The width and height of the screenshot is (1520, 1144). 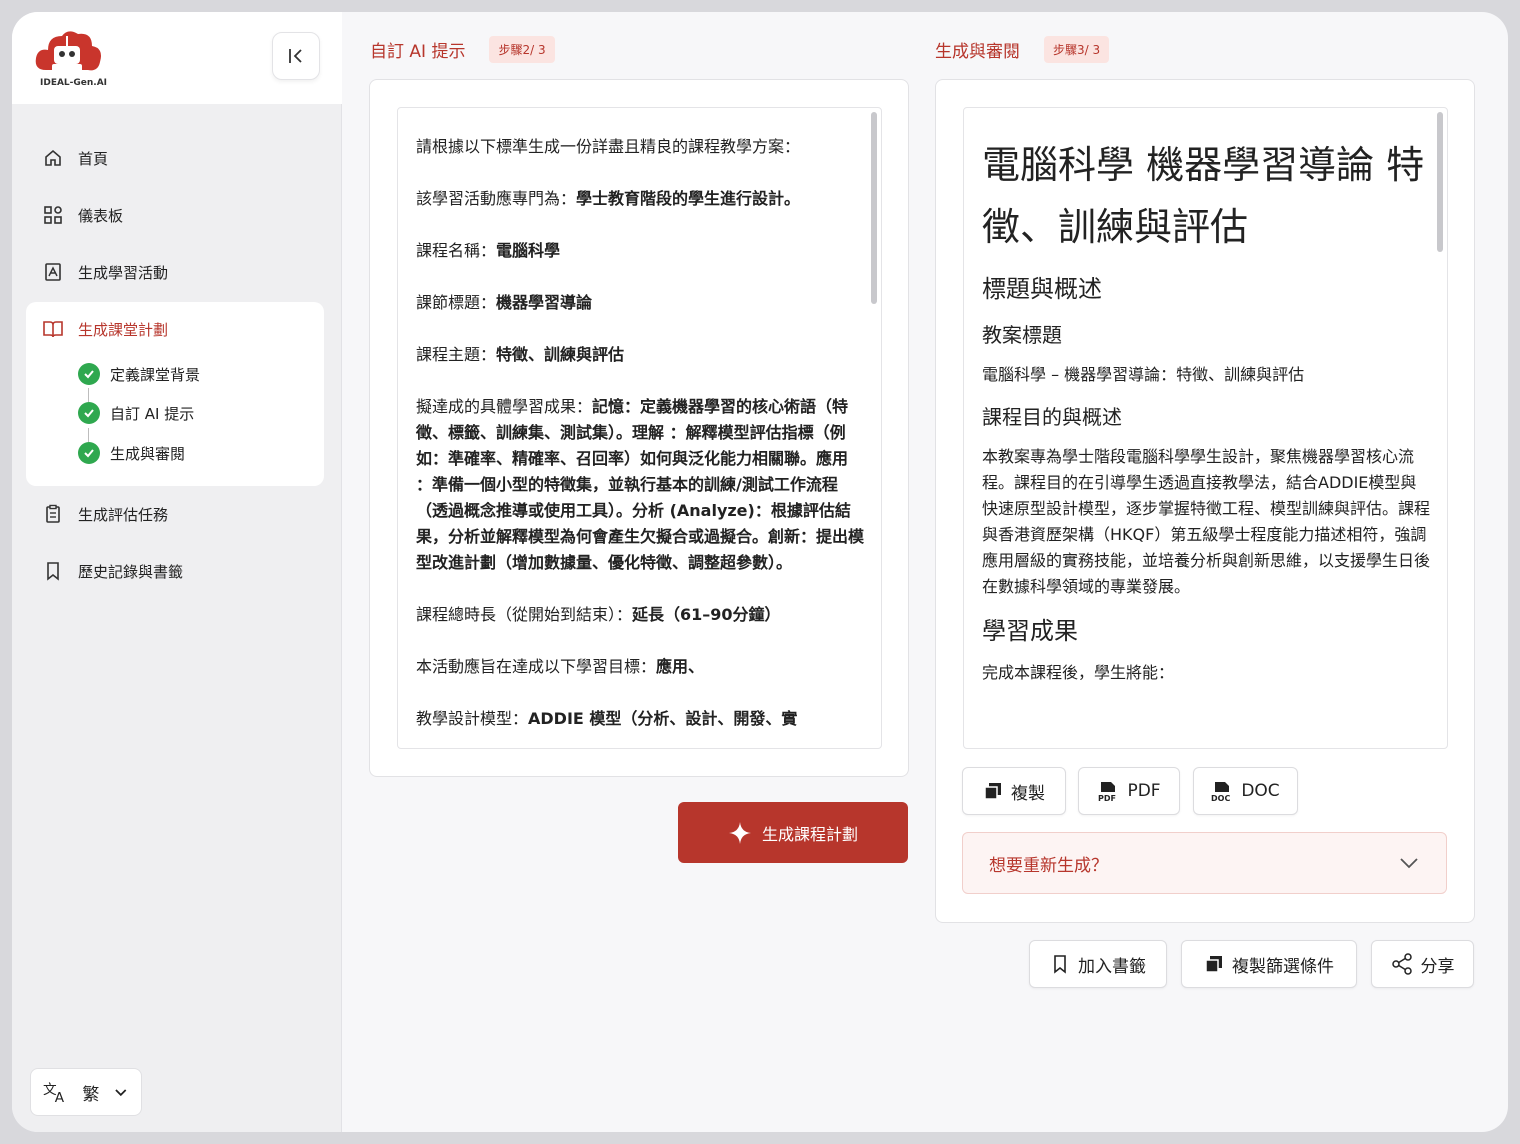 What do you see at coordinates (560, 354) in the screenshot?
I see `prompt-value: 特徵、訓練與評估` at bounding box center [560, 354].